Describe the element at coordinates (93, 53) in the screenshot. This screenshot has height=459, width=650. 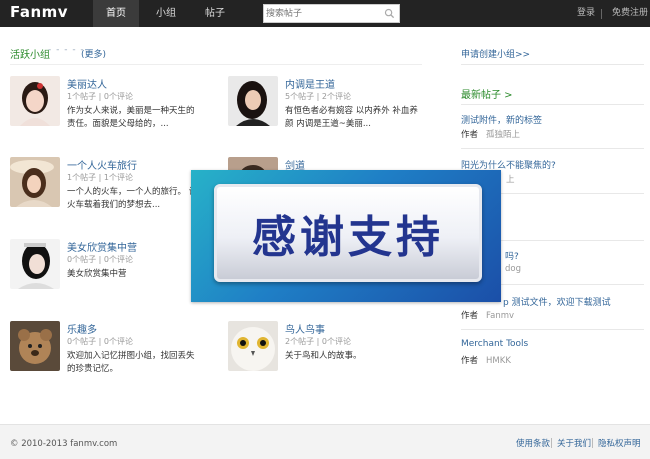
I see `more-groups-link: (更多)` at that location.